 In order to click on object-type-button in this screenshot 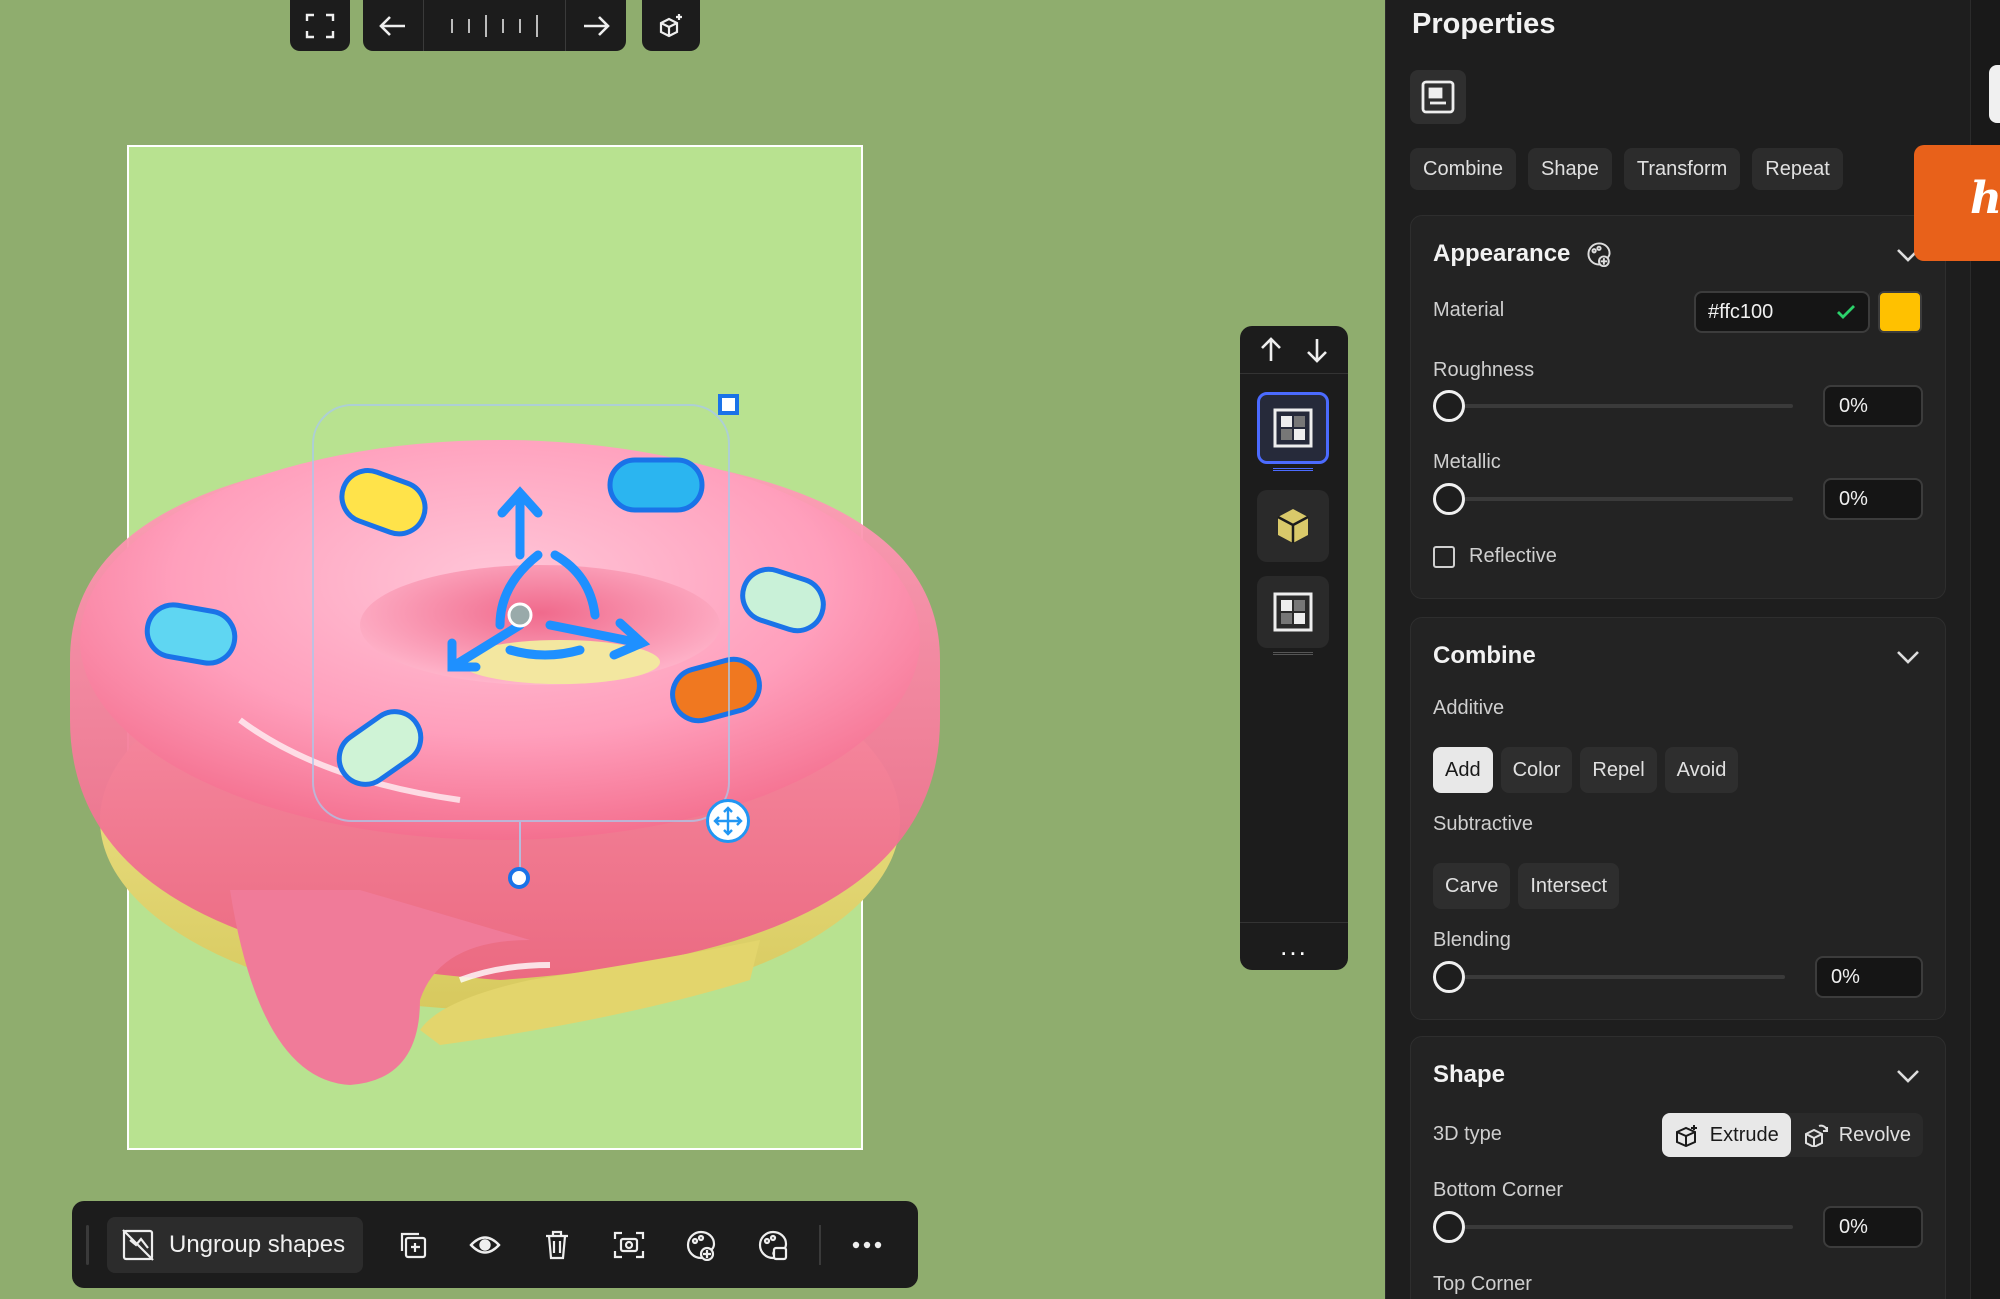, I will do `click(1438, 97)`.